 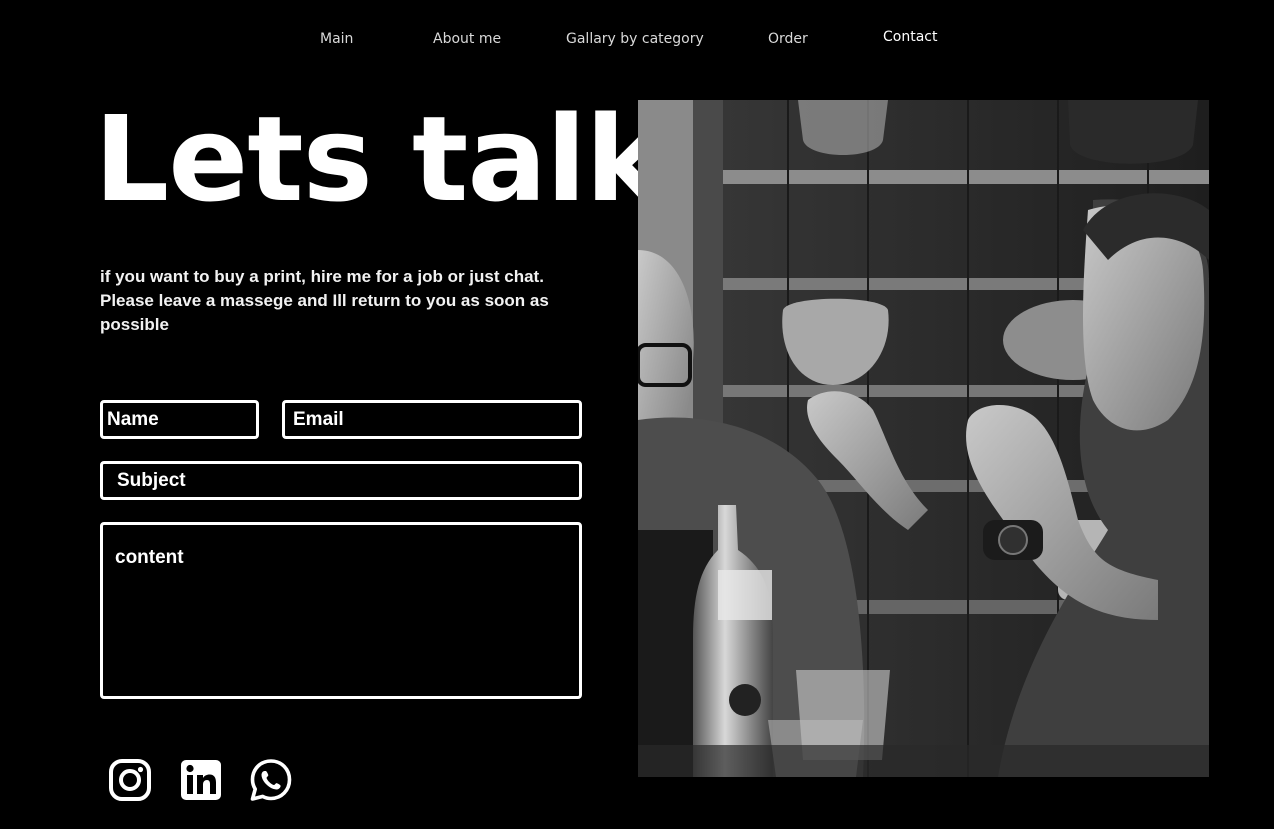 What do you see at coordinates (341, 480) in the screenshot?
I see `subject-field` at bounding box center [341, 480].